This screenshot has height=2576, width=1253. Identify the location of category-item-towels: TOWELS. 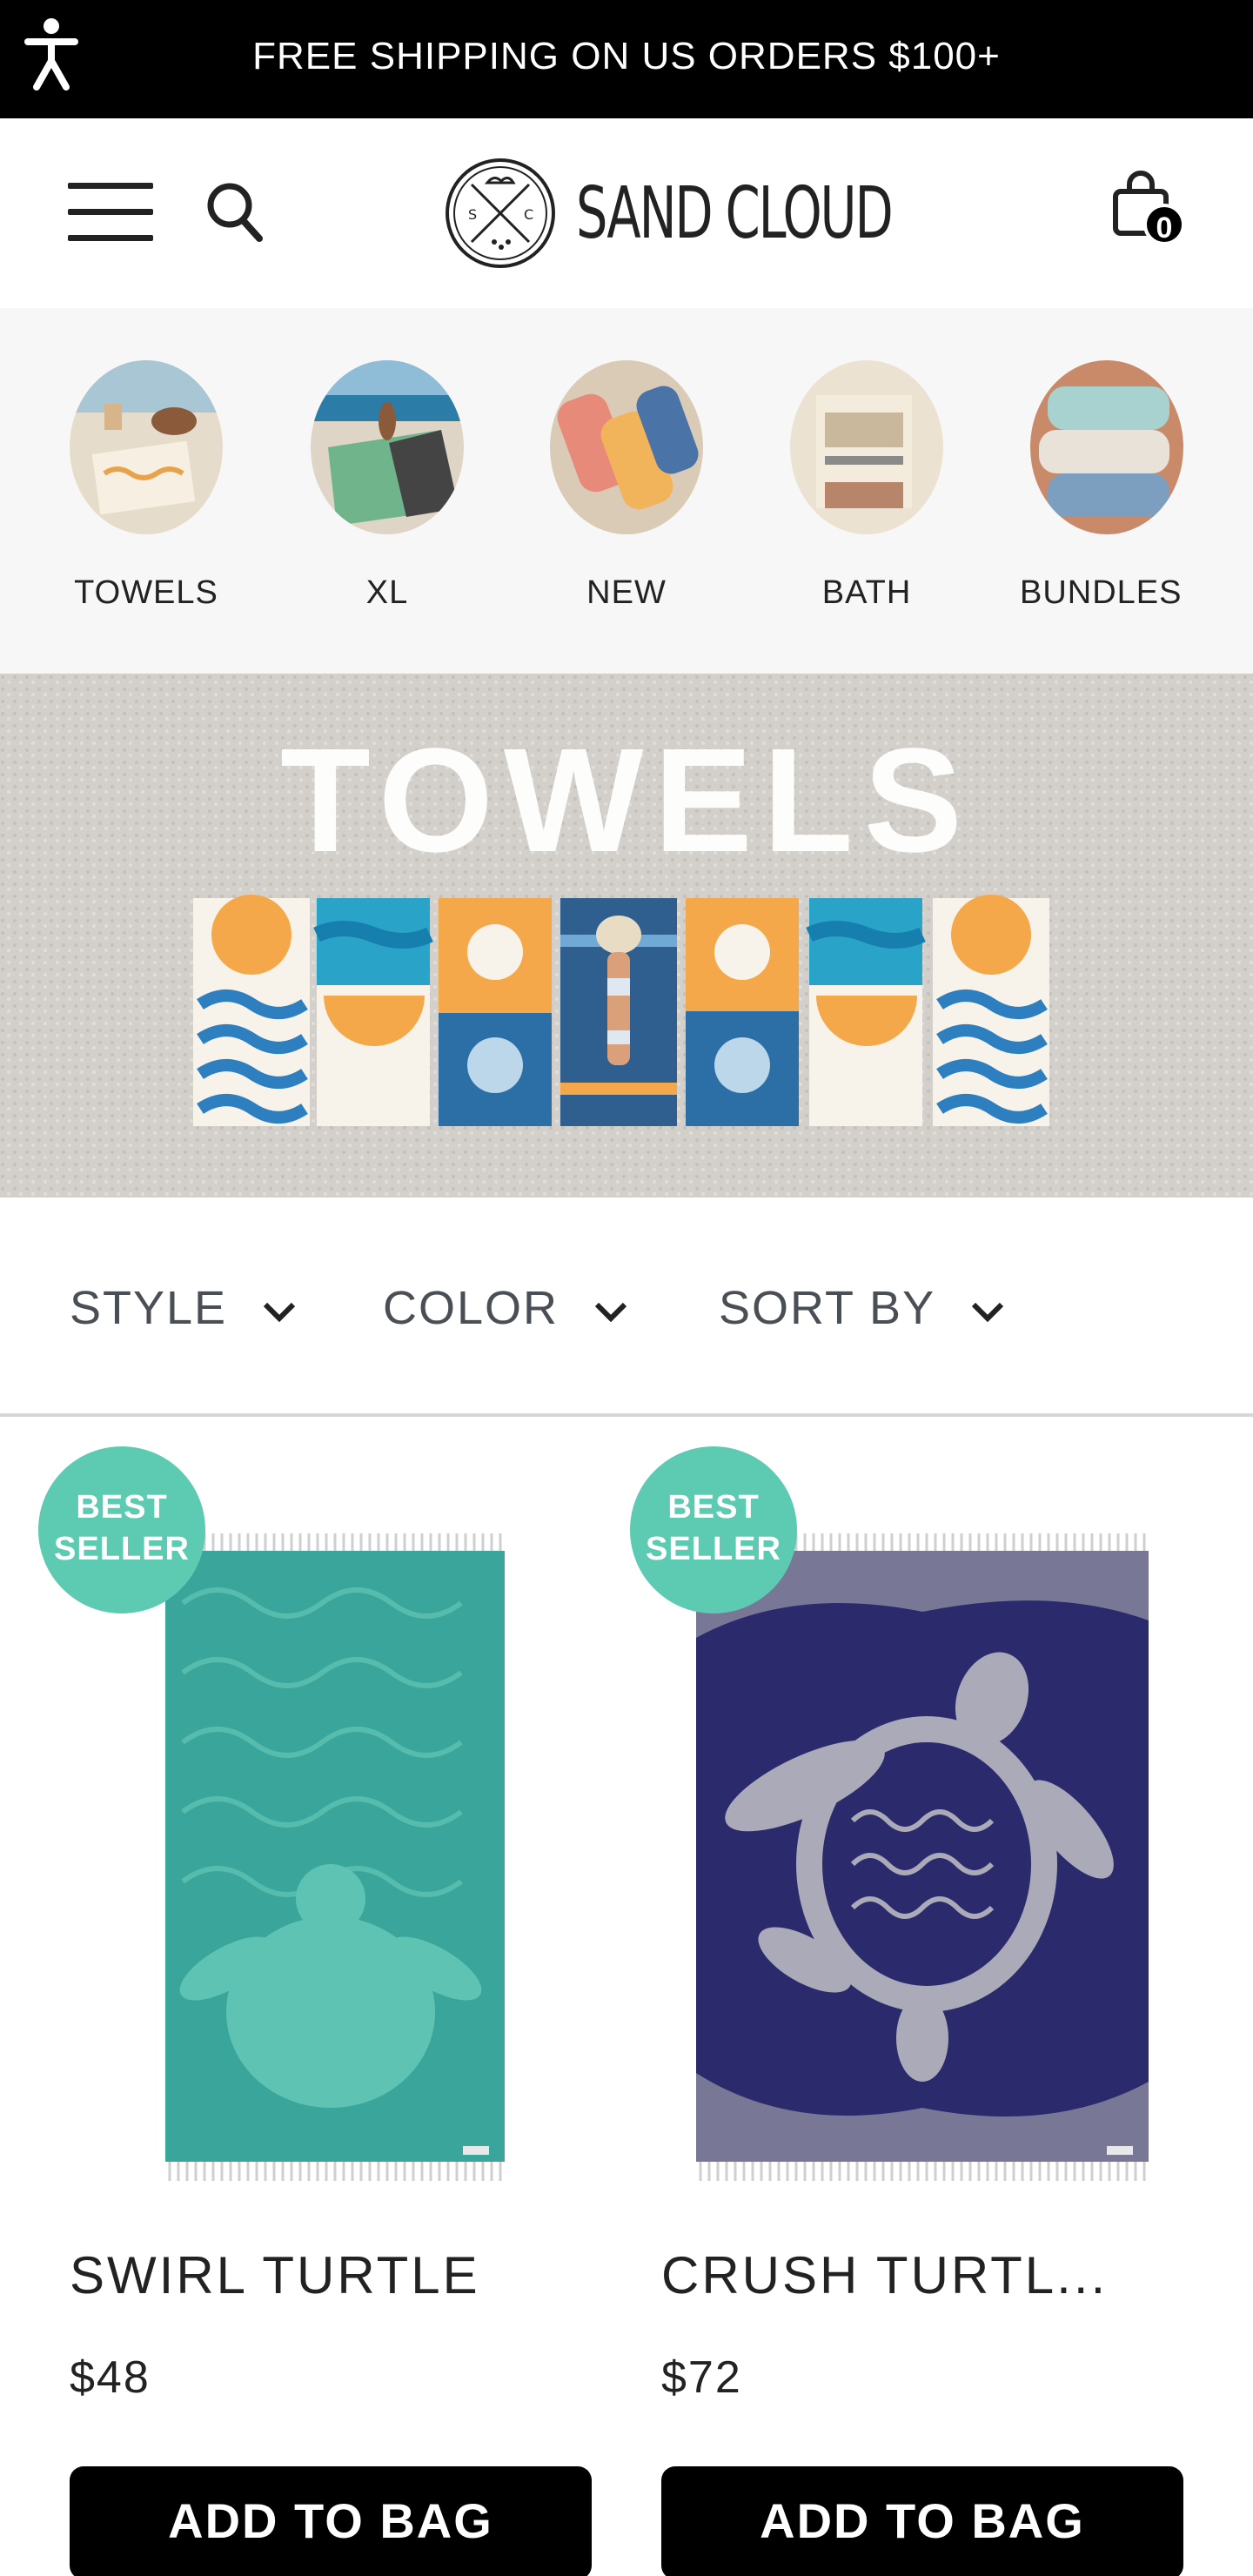
(146, 486).